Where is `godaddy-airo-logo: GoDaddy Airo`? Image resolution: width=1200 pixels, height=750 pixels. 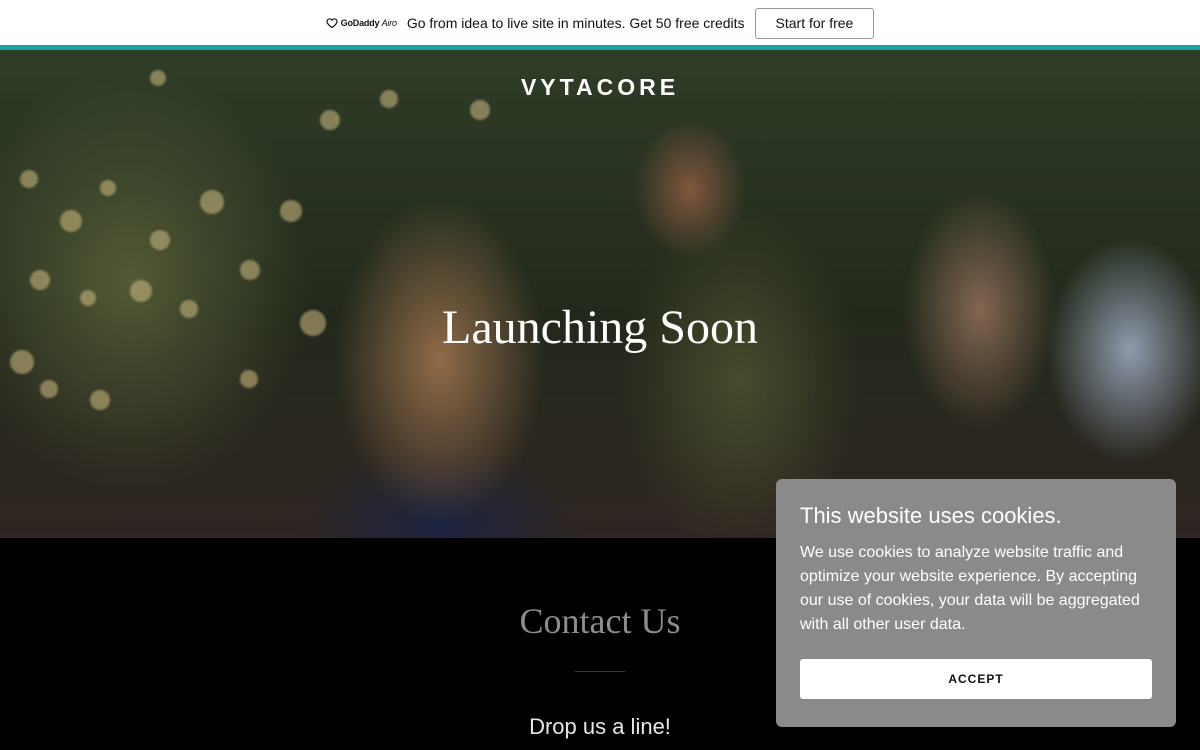
godaddy-airo-logo: GoDaddy Airo is located at coordinates (361, 23).